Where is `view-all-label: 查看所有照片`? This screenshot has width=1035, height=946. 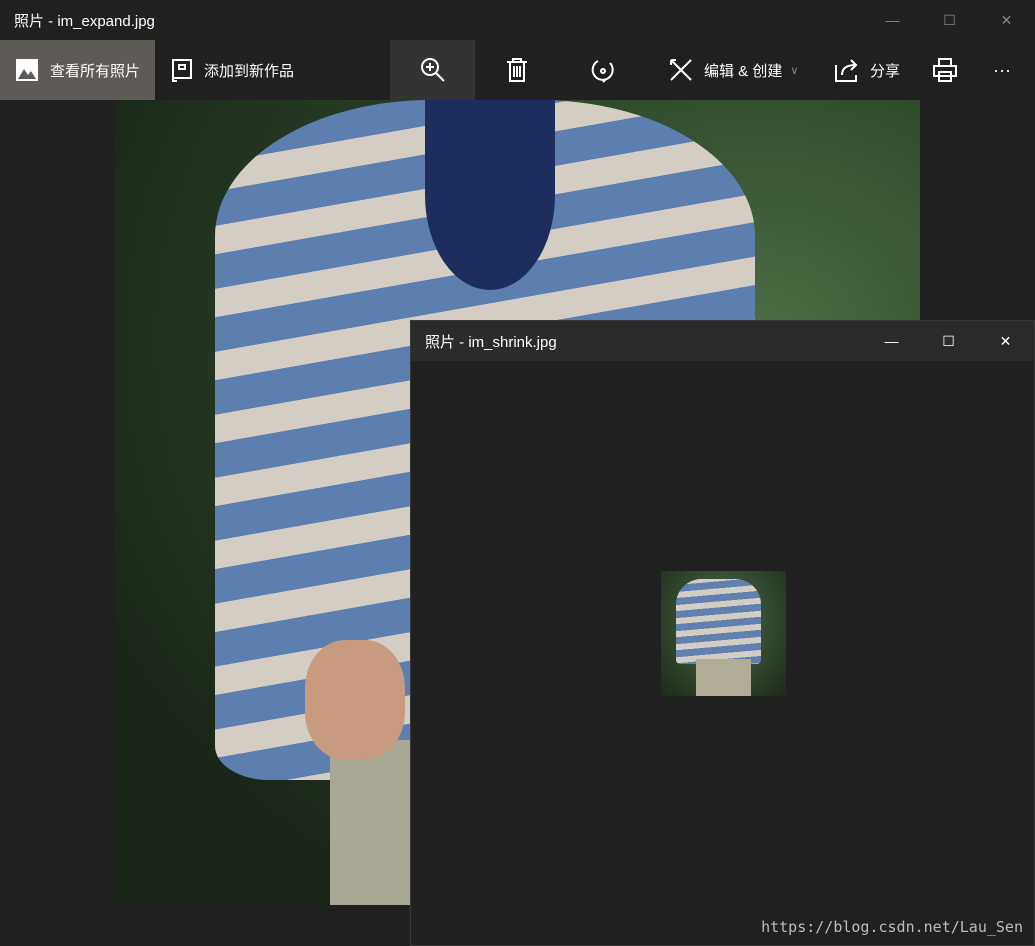 view-all-label: 查看所有照片 is located at coordinates (95, 71).